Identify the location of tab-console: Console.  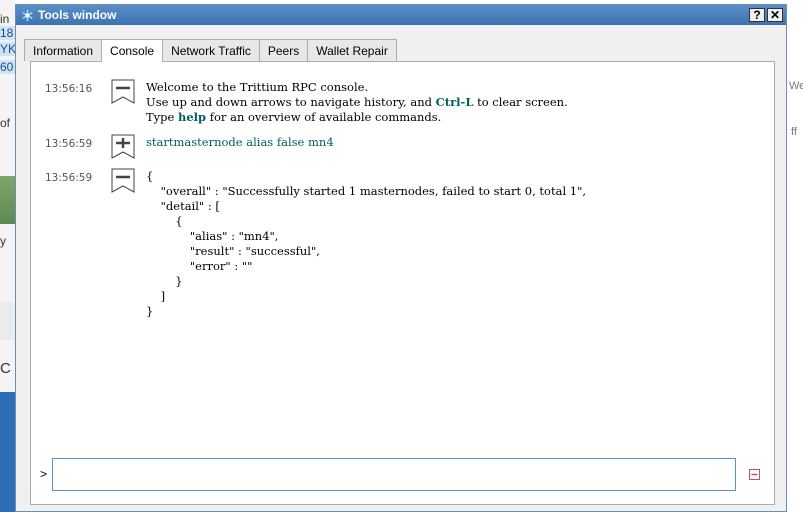
(132, 50).